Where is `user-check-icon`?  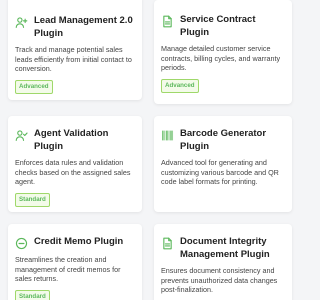 user-check-icon is located at coordinates (21, 135).